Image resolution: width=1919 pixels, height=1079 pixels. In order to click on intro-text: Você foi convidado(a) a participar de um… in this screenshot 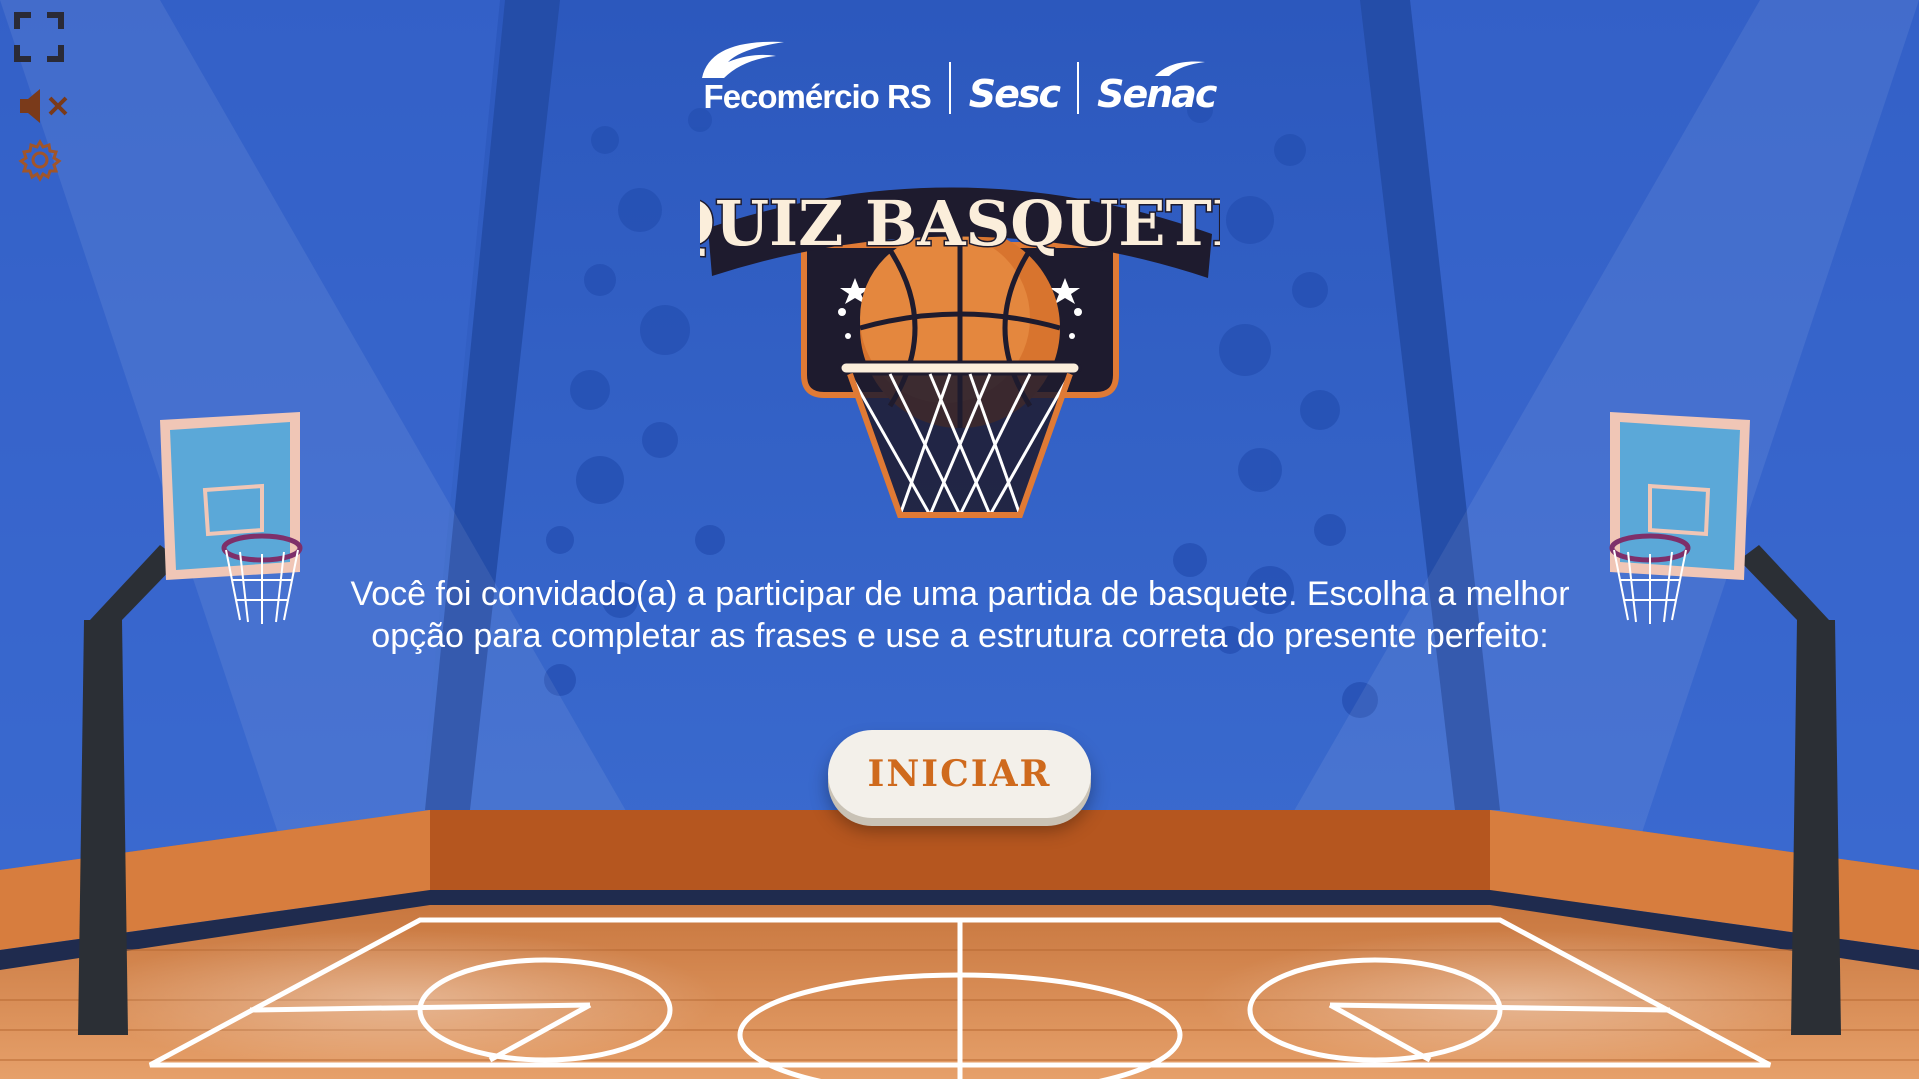, I will do `click(960, 615)`.